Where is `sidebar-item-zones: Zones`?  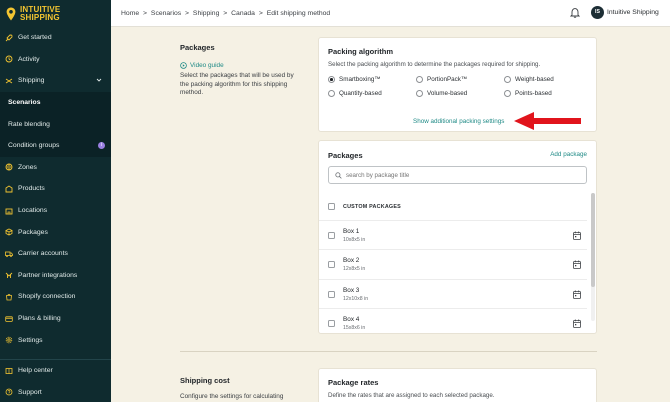
sidebar-item-zones: Zones is located at coordinates (55, 168).